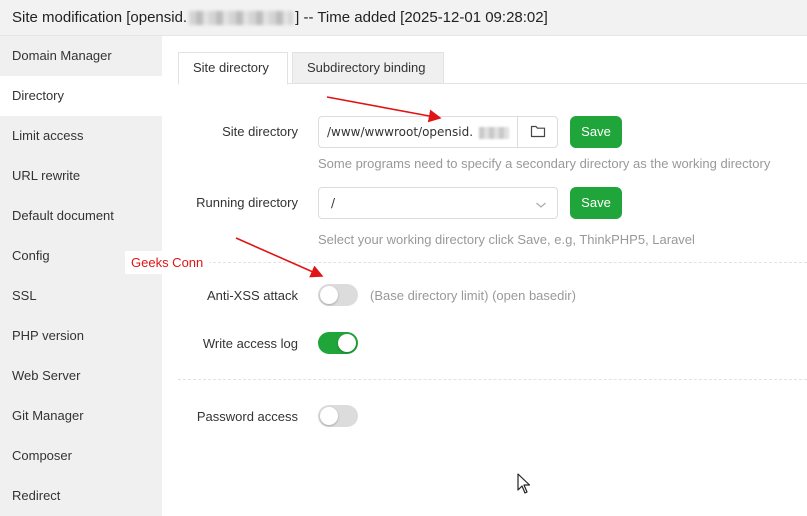  Describe the element at coordinates (368, 68) in the screenshot. I see `tab-subdirectory-binding: Subdirectory binding` at that location.